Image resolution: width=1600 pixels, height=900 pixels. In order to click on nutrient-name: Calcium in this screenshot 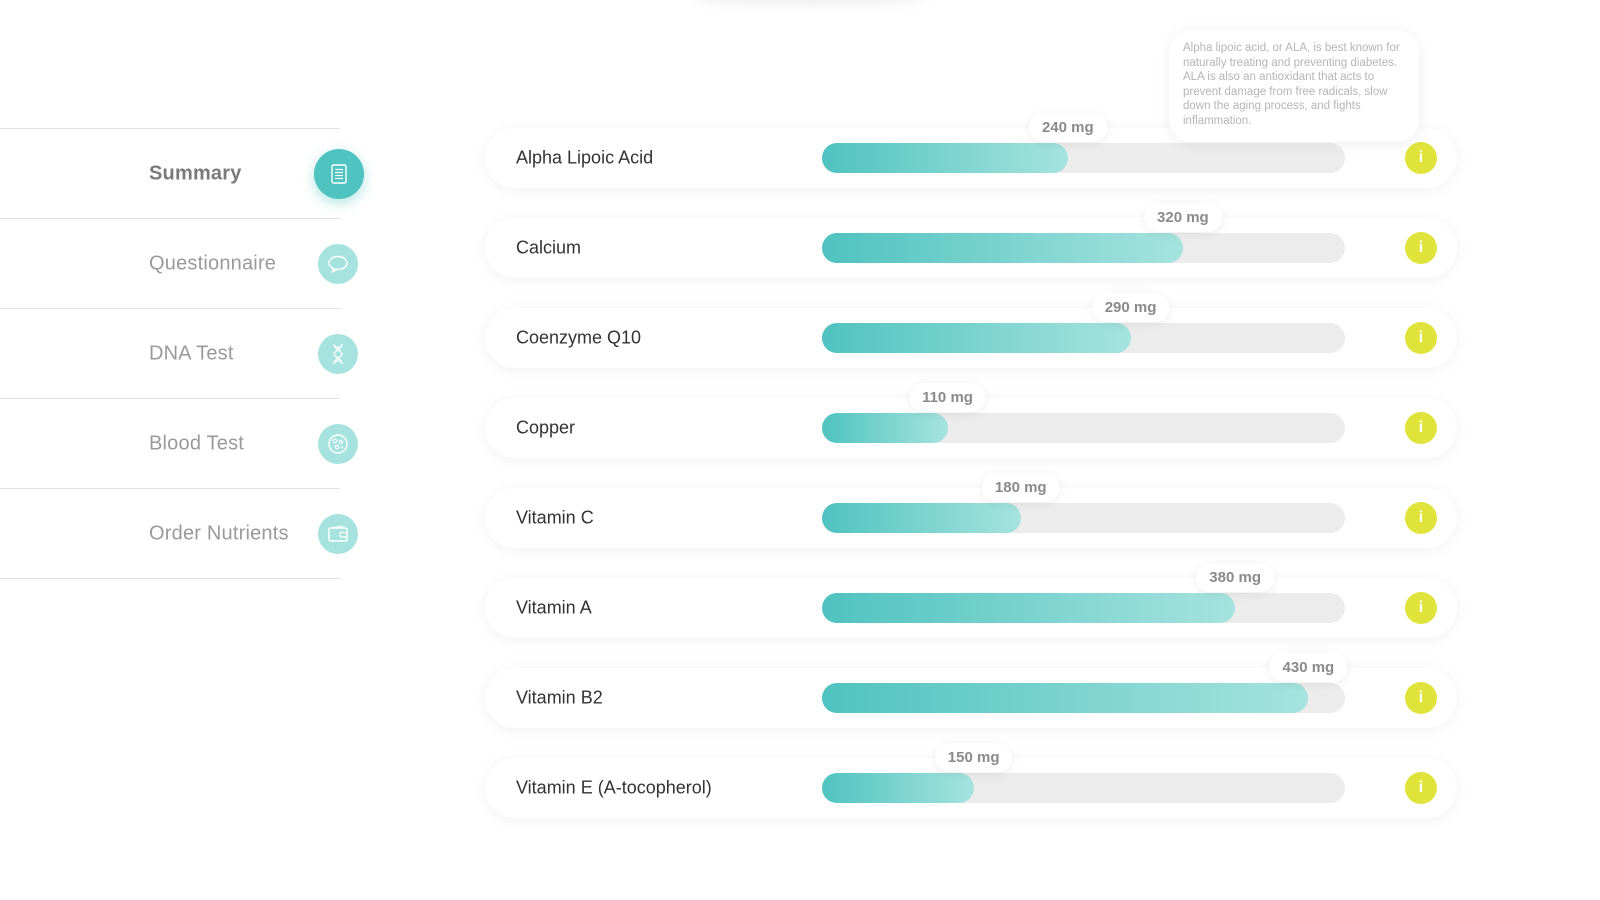, I will do `click(549, 247)`.